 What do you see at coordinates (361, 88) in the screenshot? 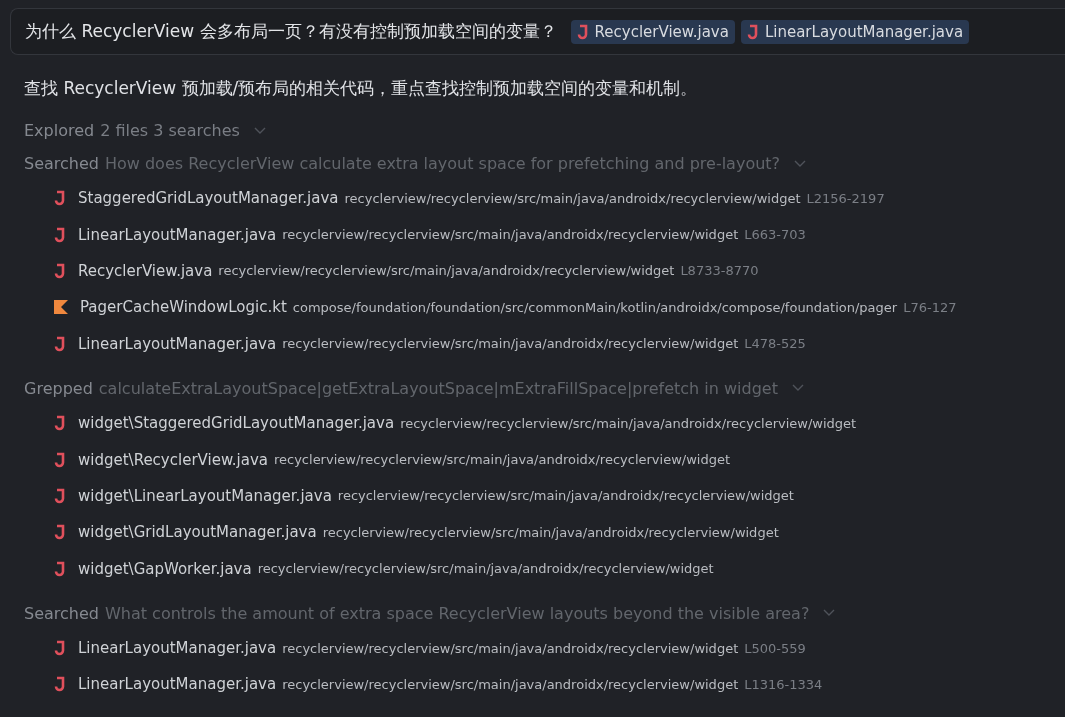
I see `response-text: 查找 RecyclerView 预加载/预布局的相关代码，重点查找控制预加载空间的变量和机制。` at bounding box center [361, 88].